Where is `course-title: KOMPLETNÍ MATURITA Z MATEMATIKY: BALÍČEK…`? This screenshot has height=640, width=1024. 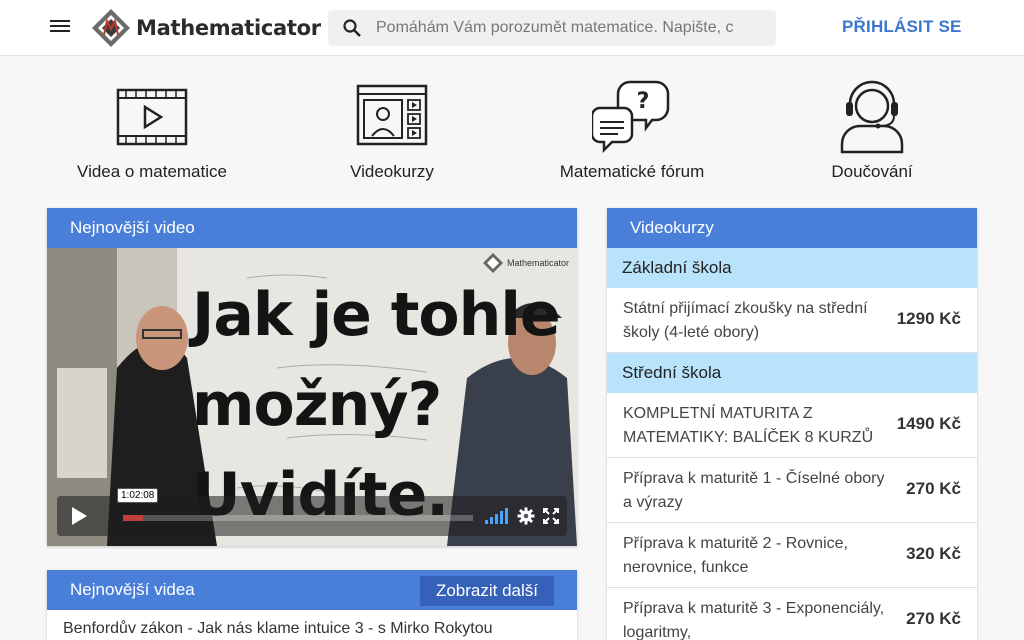
course-title: KOMPLETNÍ MATURITA Z MATEMATIKY: BALÍČEK… is located at coordinates (748, 425).